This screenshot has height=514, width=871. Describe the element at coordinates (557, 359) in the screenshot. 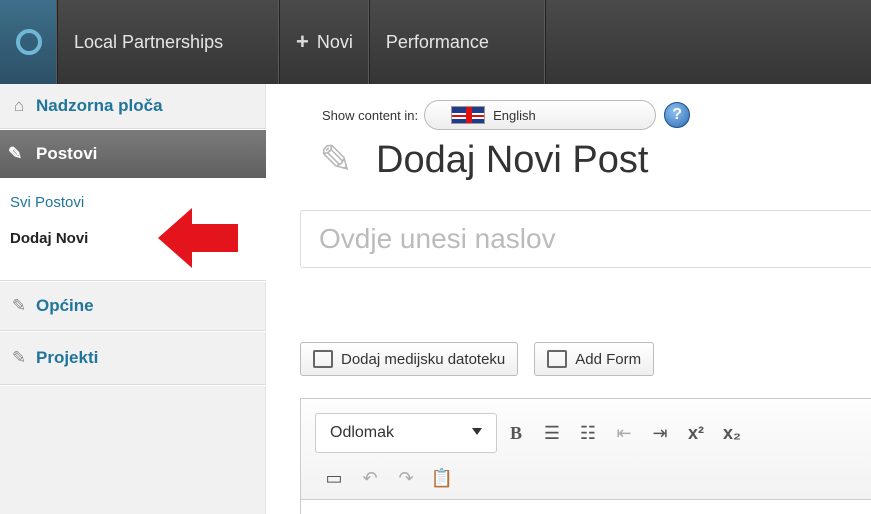

I see `form-icon` at that location.